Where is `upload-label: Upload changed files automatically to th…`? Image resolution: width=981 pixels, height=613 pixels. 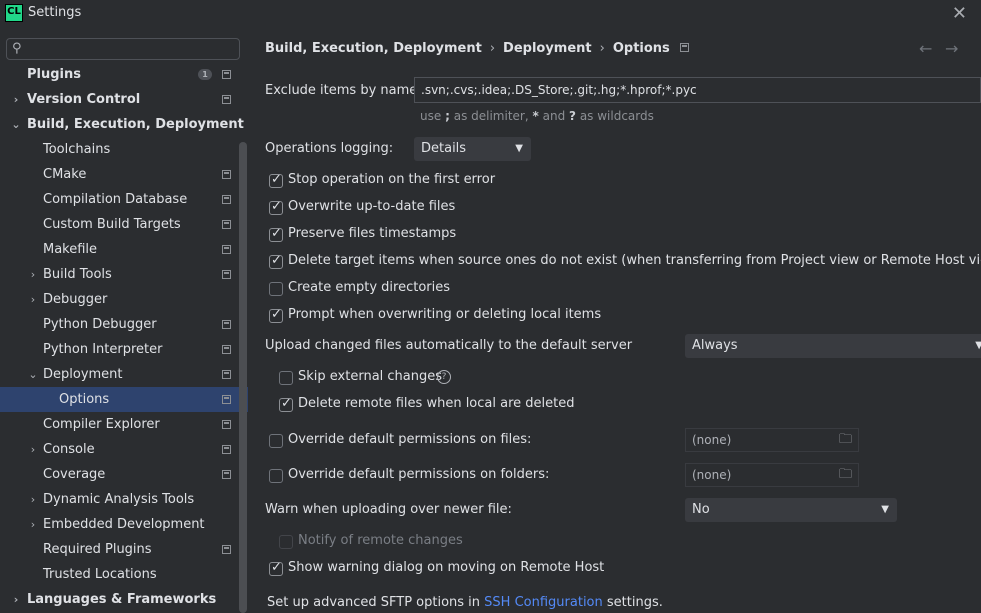
upload-label: Upload changed files automatically to th… is located at coordinates (449, 345).